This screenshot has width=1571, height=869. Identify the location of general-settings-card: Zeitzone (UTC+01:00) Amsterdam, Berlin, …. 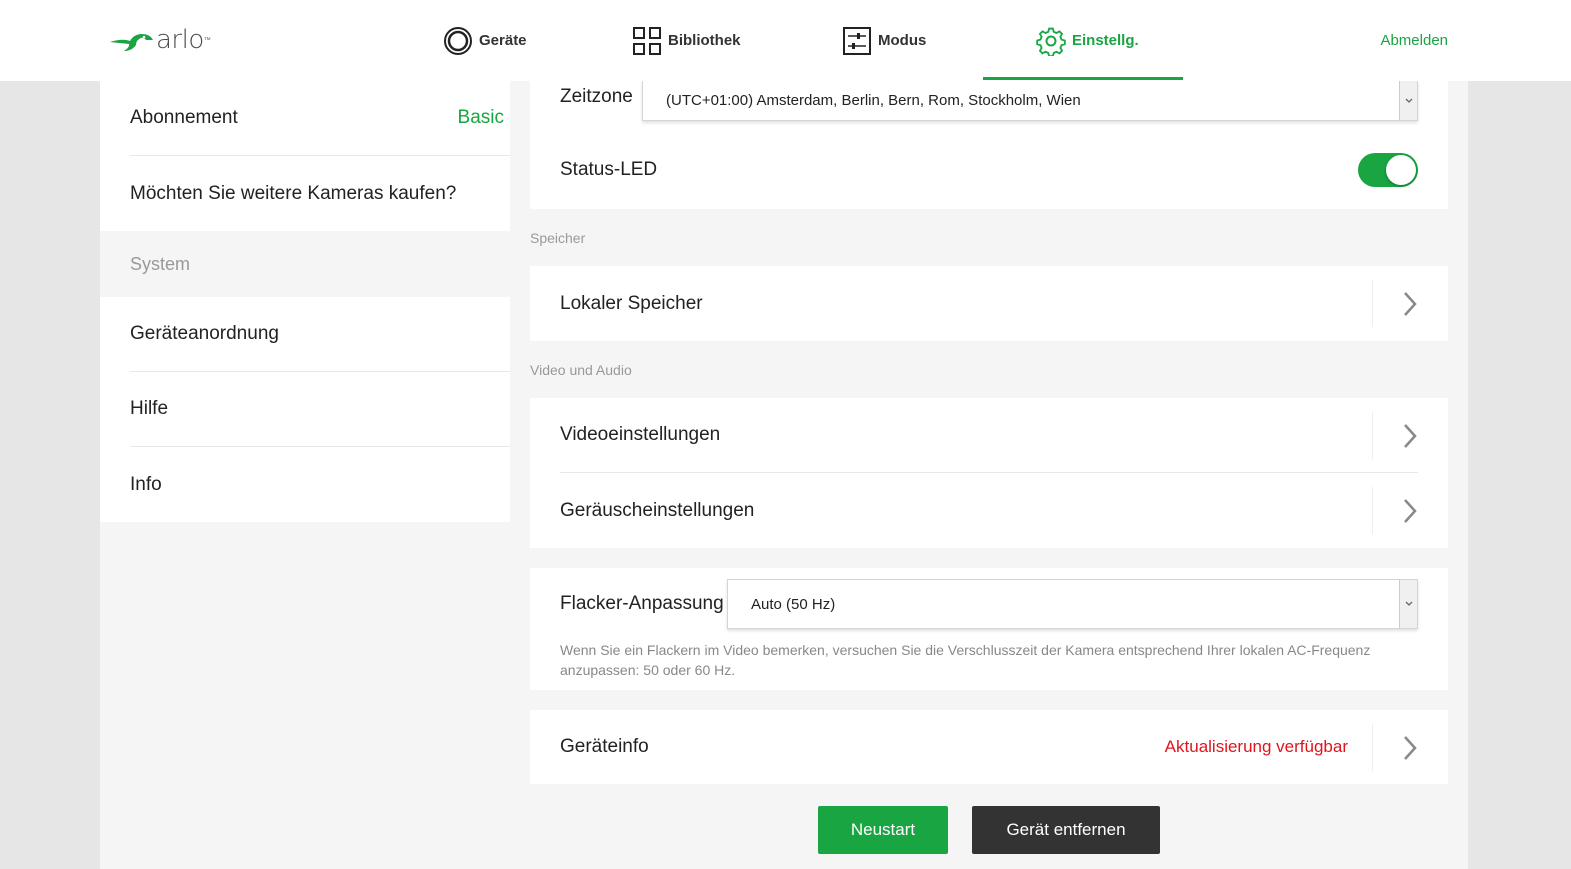
(989, 145).